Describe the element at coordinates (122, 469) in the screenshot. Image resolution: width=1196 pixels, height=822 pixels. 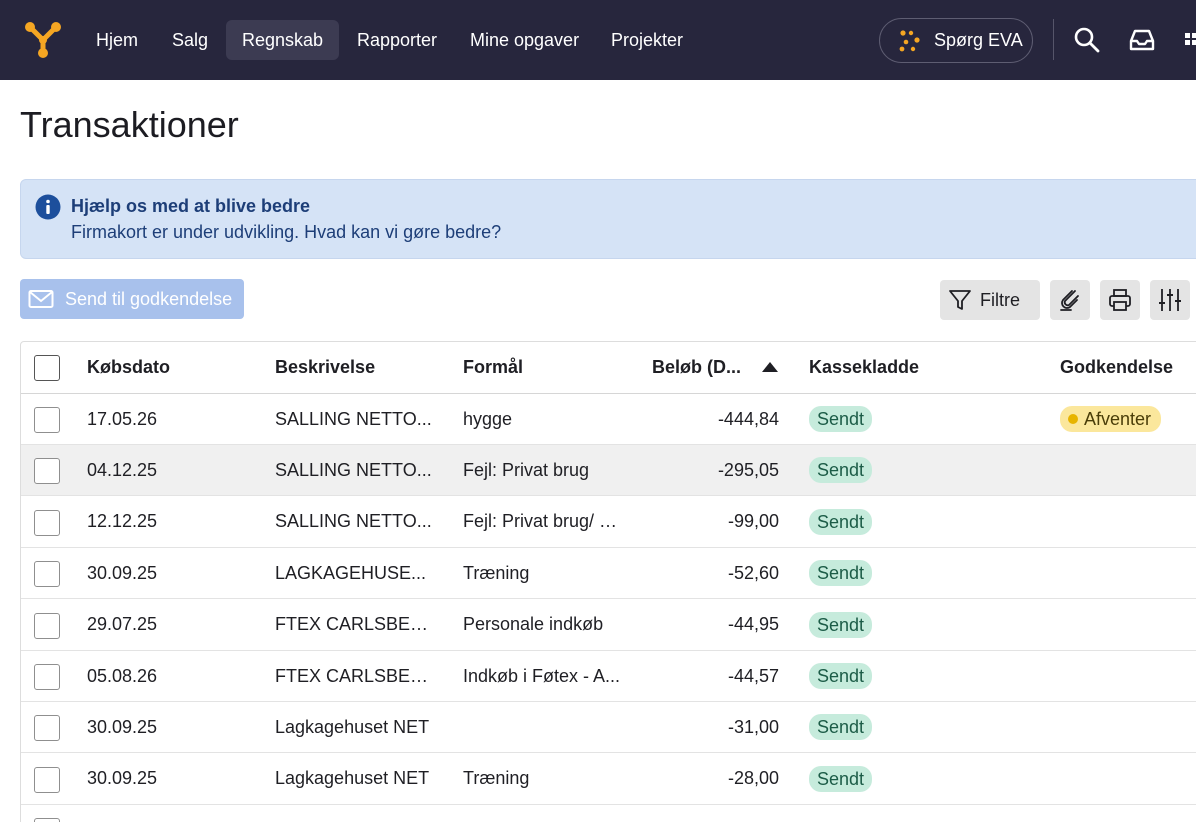
I see `cell-date: 04.12.25` at that location.